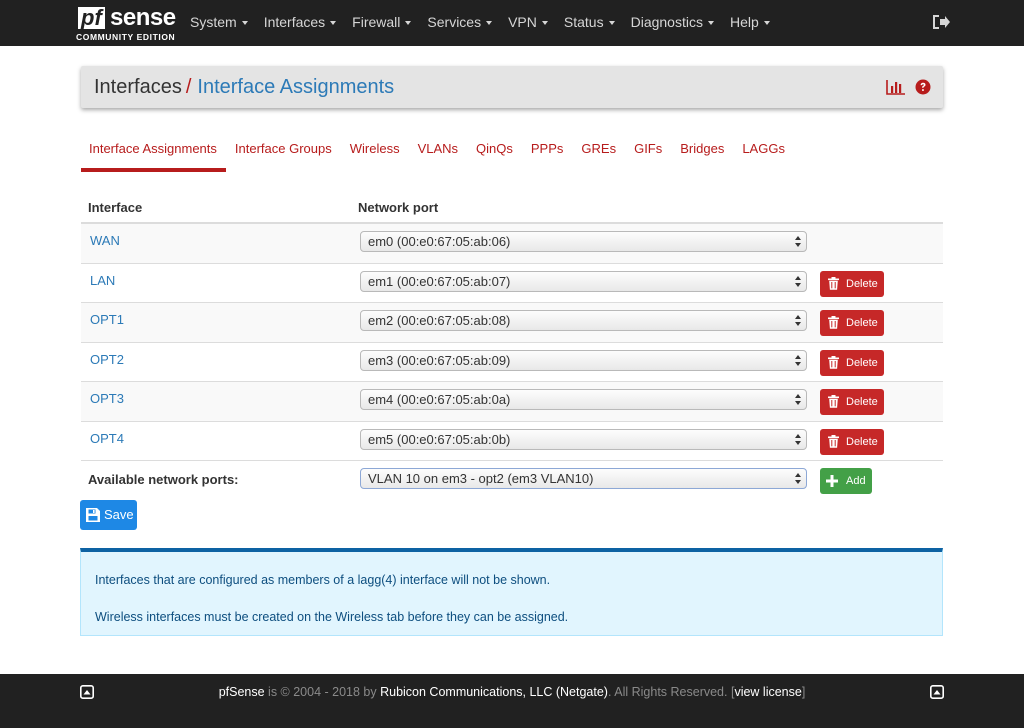  I want to click on tab-interface-groups: Interface Groups, so click(283, 155).